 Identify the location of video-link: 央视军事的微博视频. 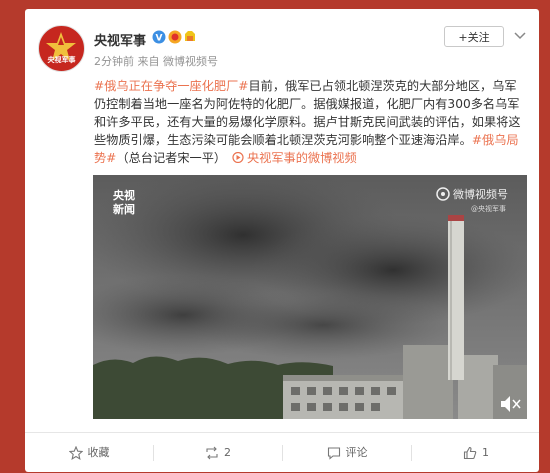
(293, 158).